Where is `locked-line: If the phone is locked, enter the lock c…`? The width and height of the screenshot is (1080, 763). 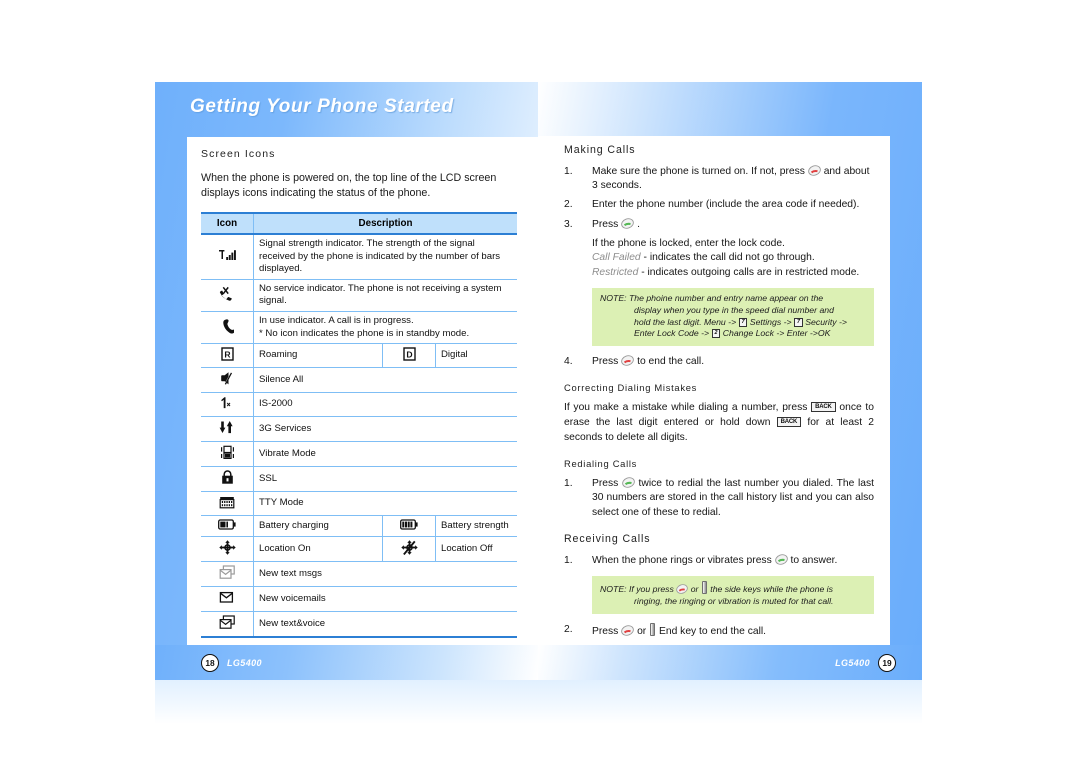
locked-line: If the phone is locked, enter the lock c… is located at coordinates (688, 243).